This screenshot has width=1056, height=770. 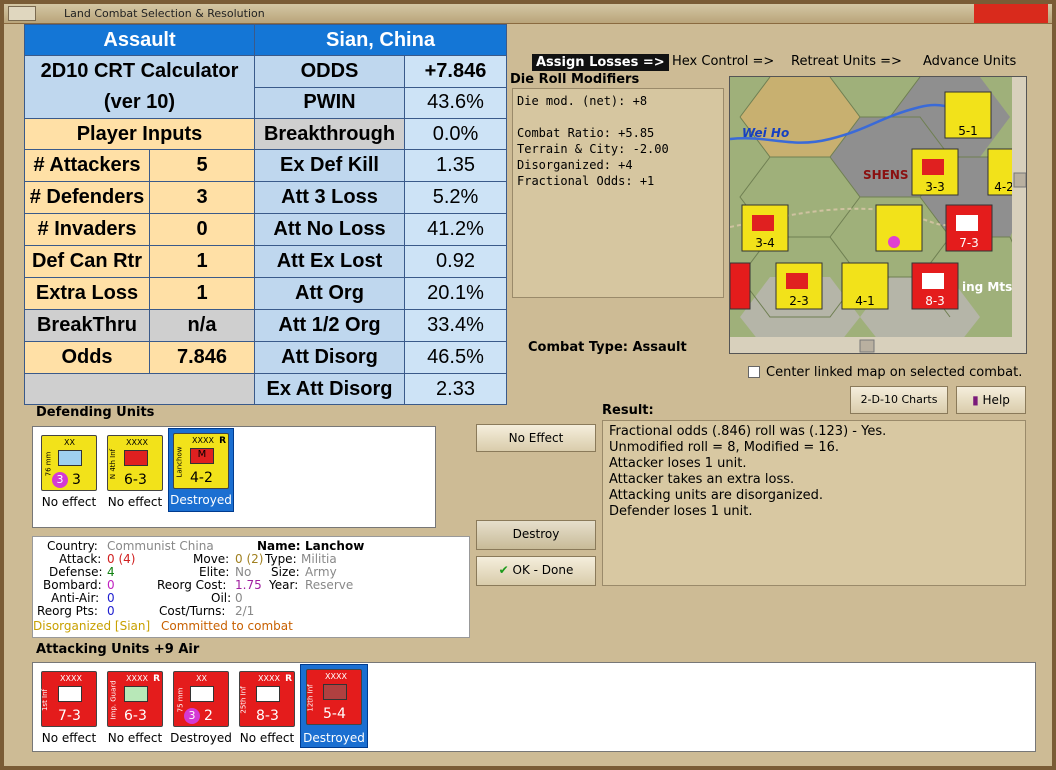 I want to click on map-scroll-thumb-v, so click(x=1019, y=180).